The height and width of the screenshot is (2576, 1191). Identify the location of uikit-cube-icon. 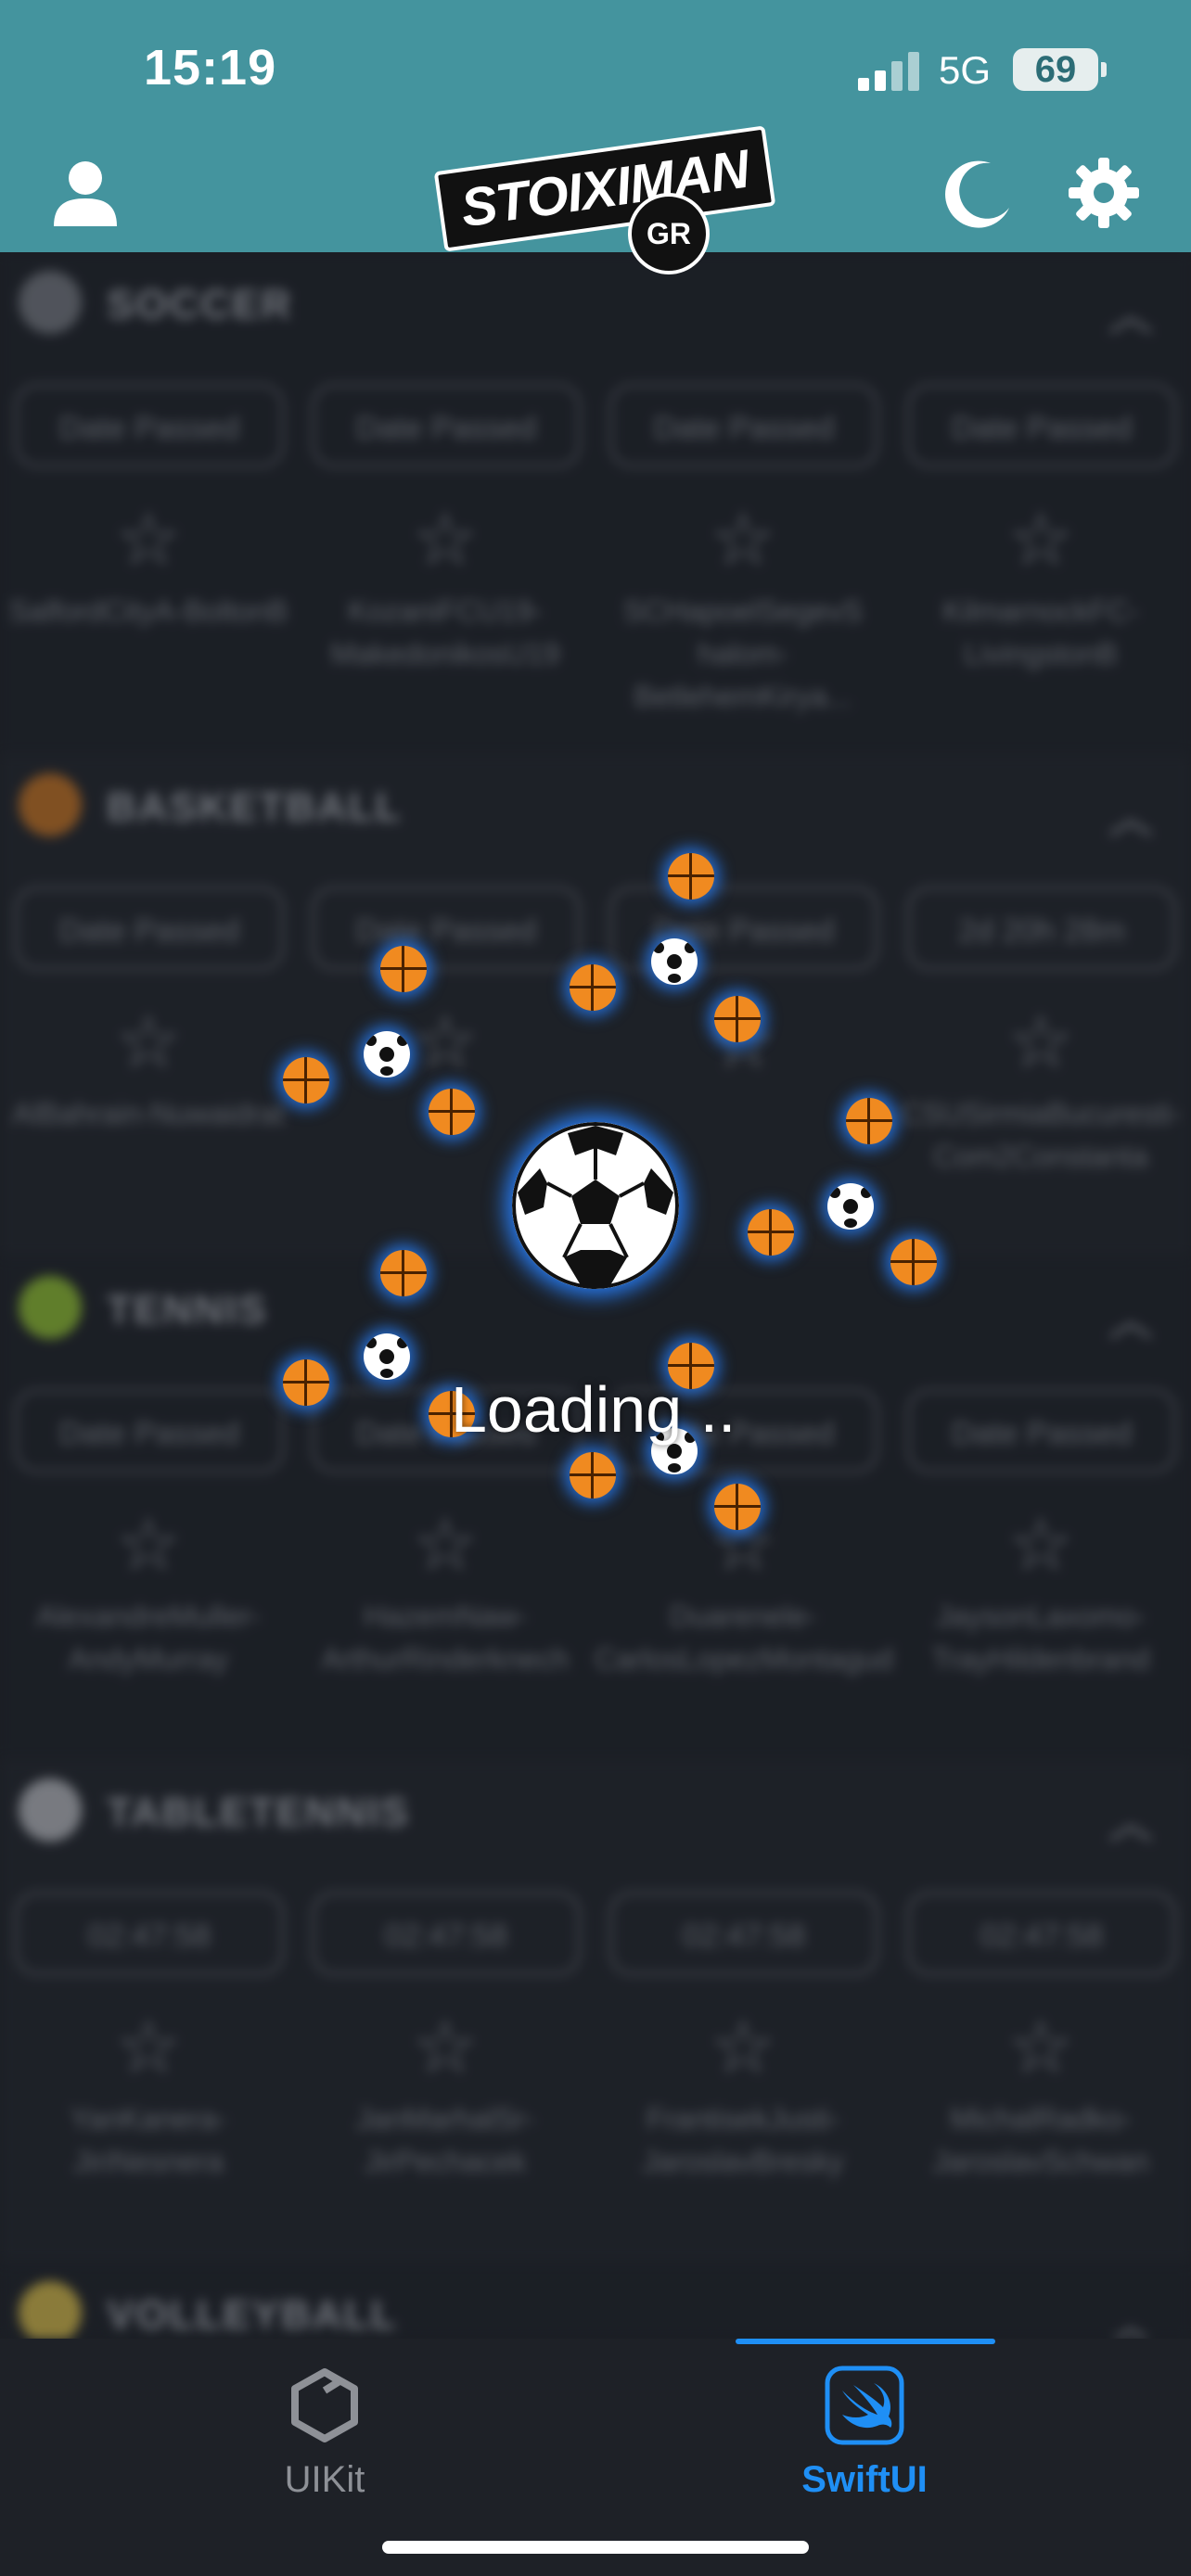
(324, 2405).